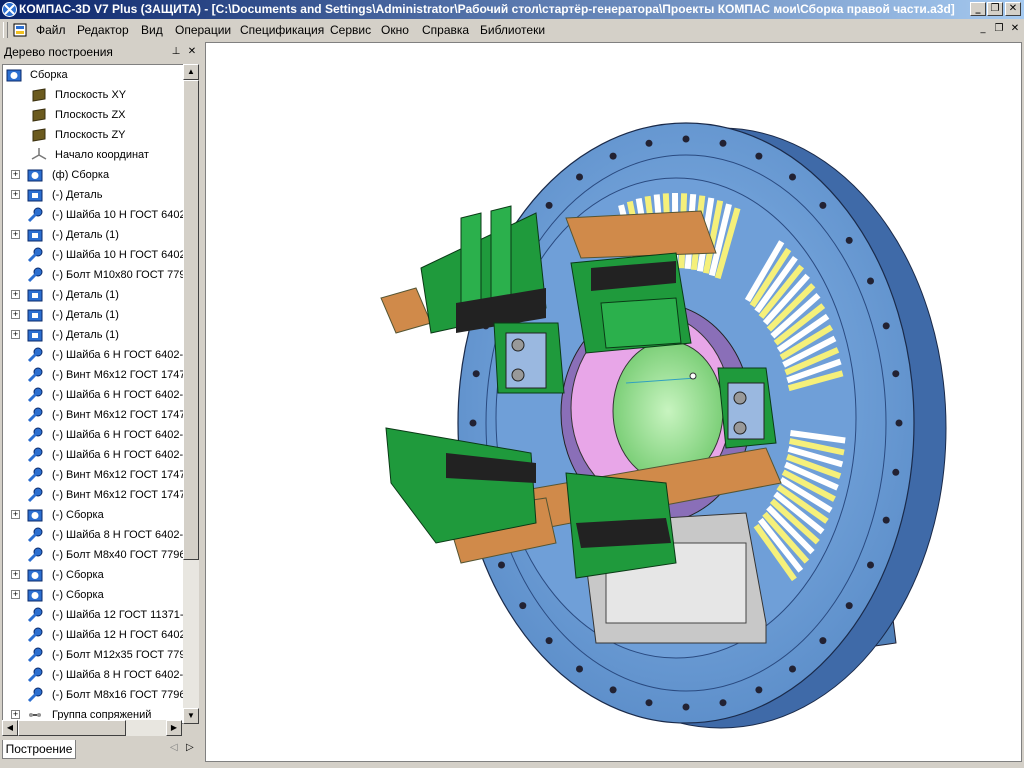 This screenshot has width=1024, height=768. I want to click on scroll-left-button: ◀, so click(10, 728).